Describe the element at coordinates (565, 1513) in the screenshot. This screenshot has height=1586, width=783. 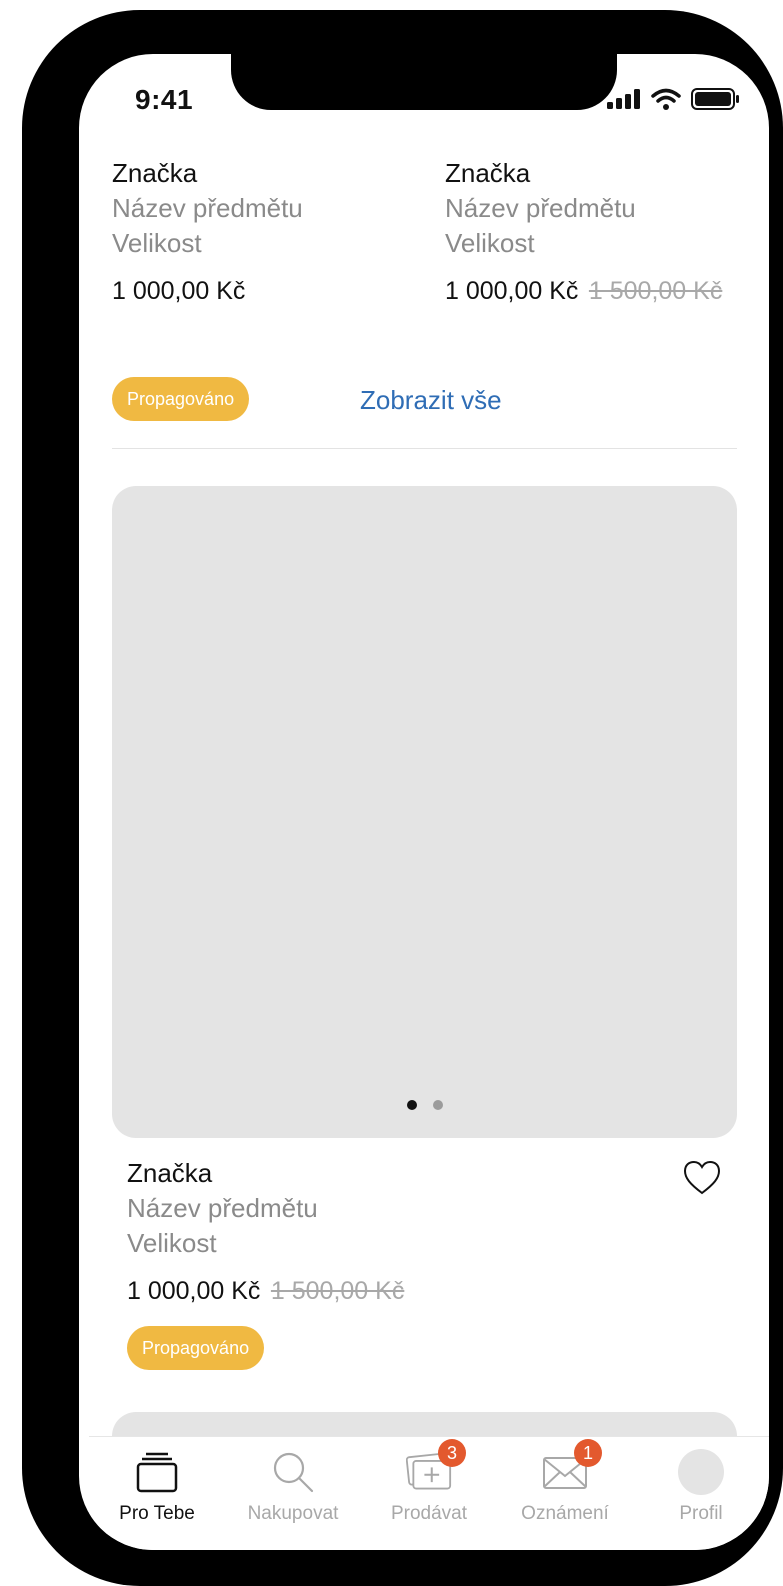
I see `tab-label: Oznámení` at that location.